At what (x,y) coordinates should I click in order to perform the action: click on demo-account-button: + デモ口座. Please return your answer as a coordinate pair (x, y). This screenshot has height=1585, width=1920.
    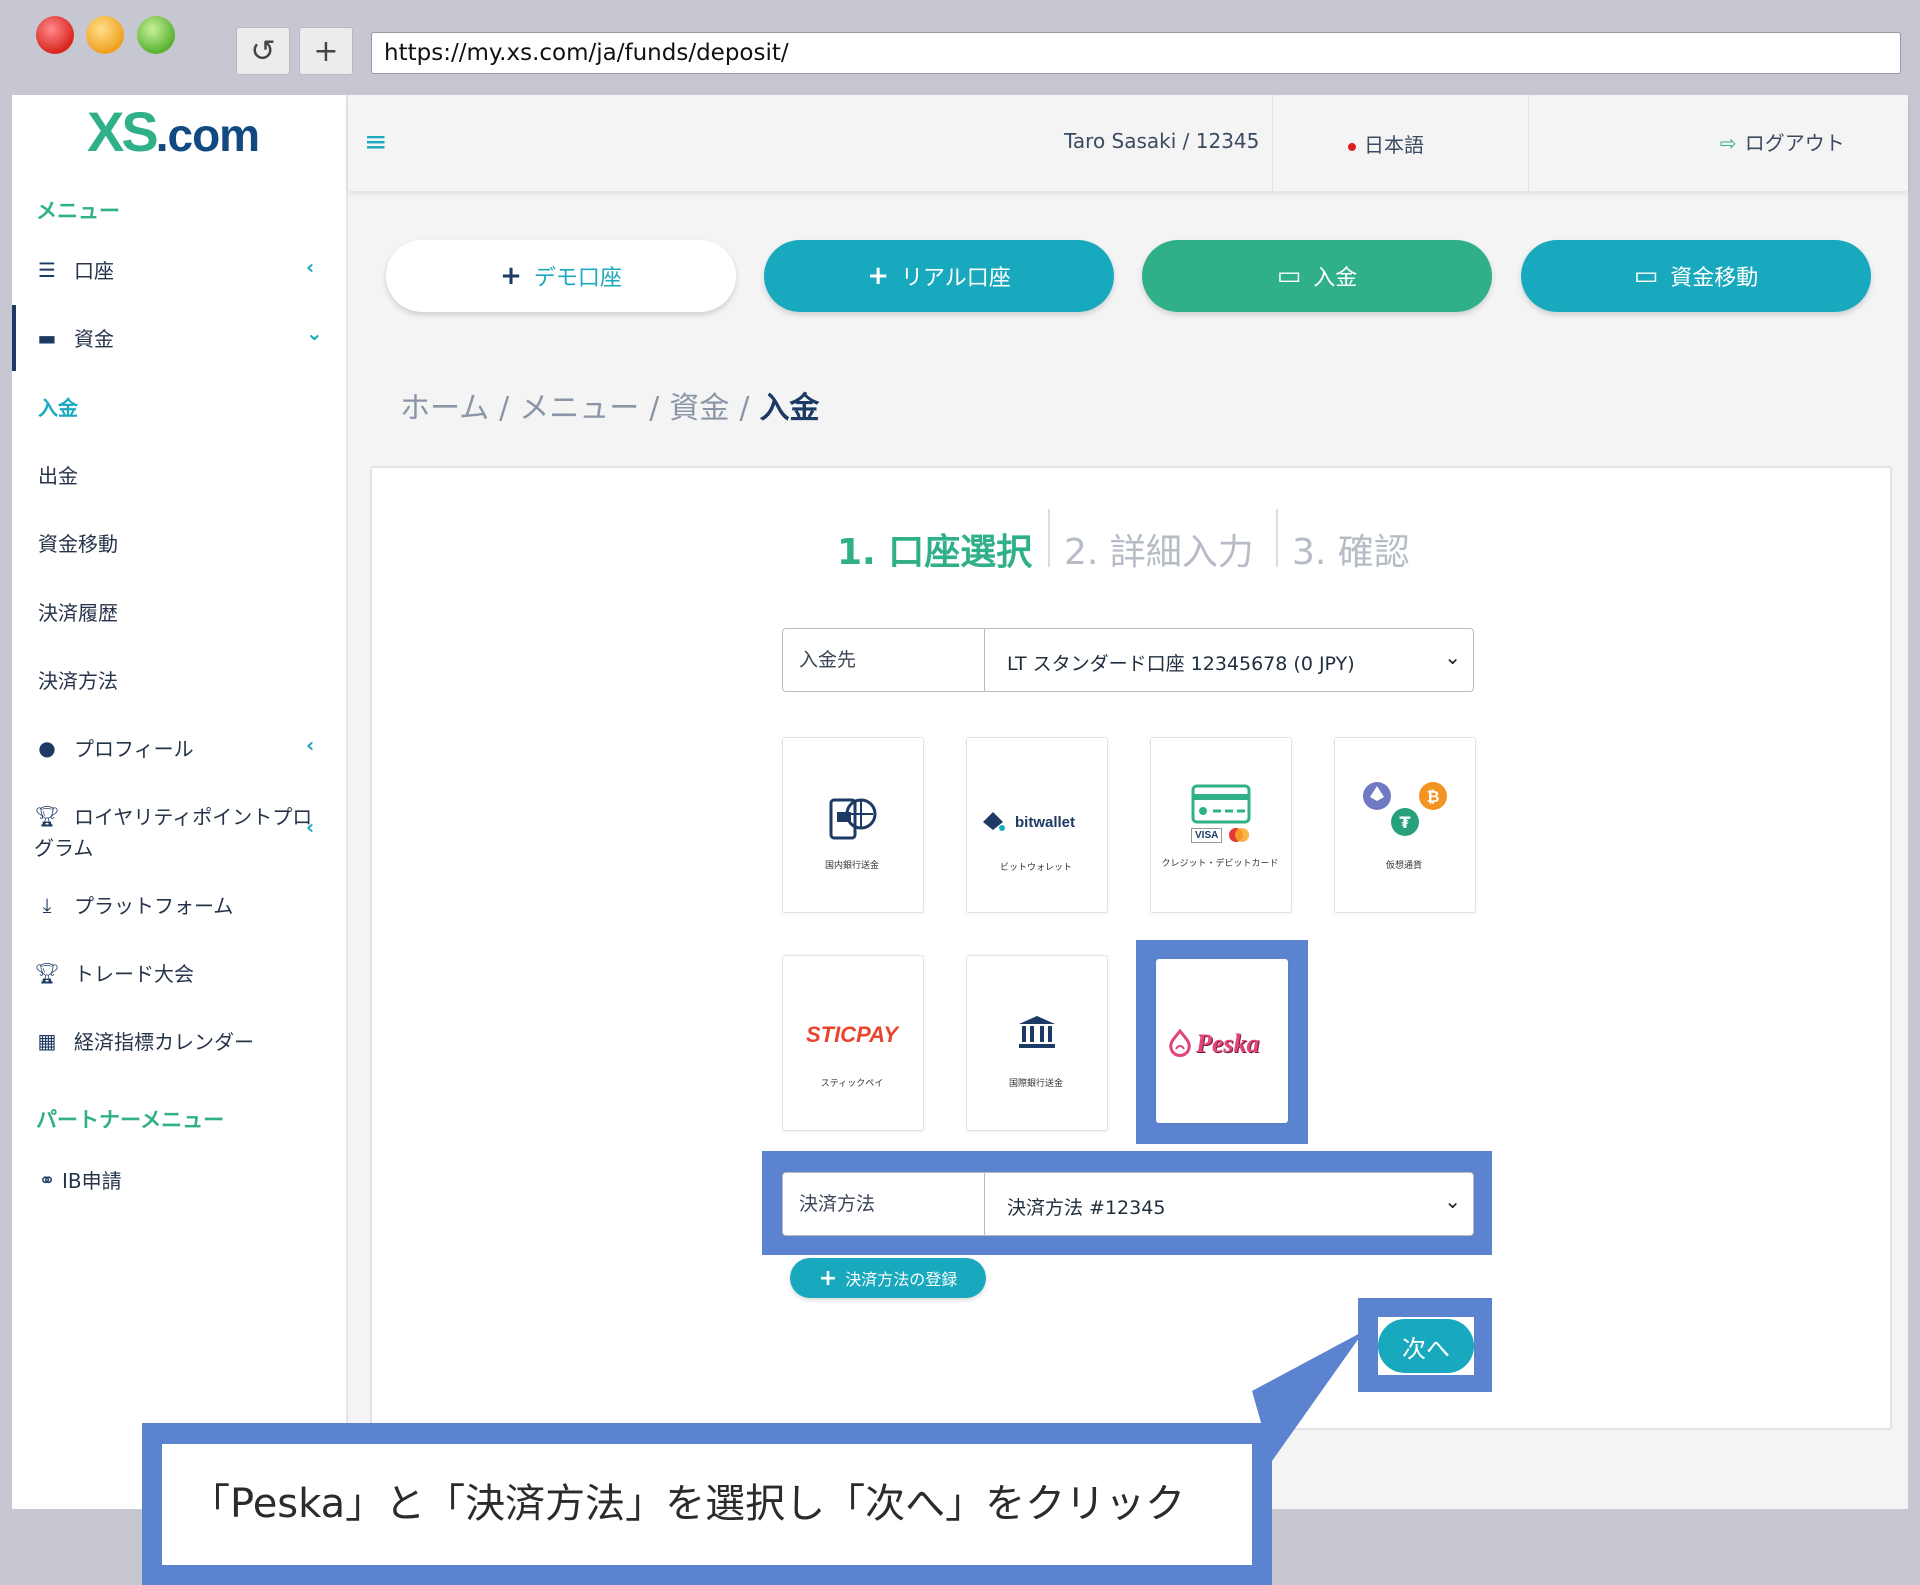
    Looking at the image, I should click on (561, 276).